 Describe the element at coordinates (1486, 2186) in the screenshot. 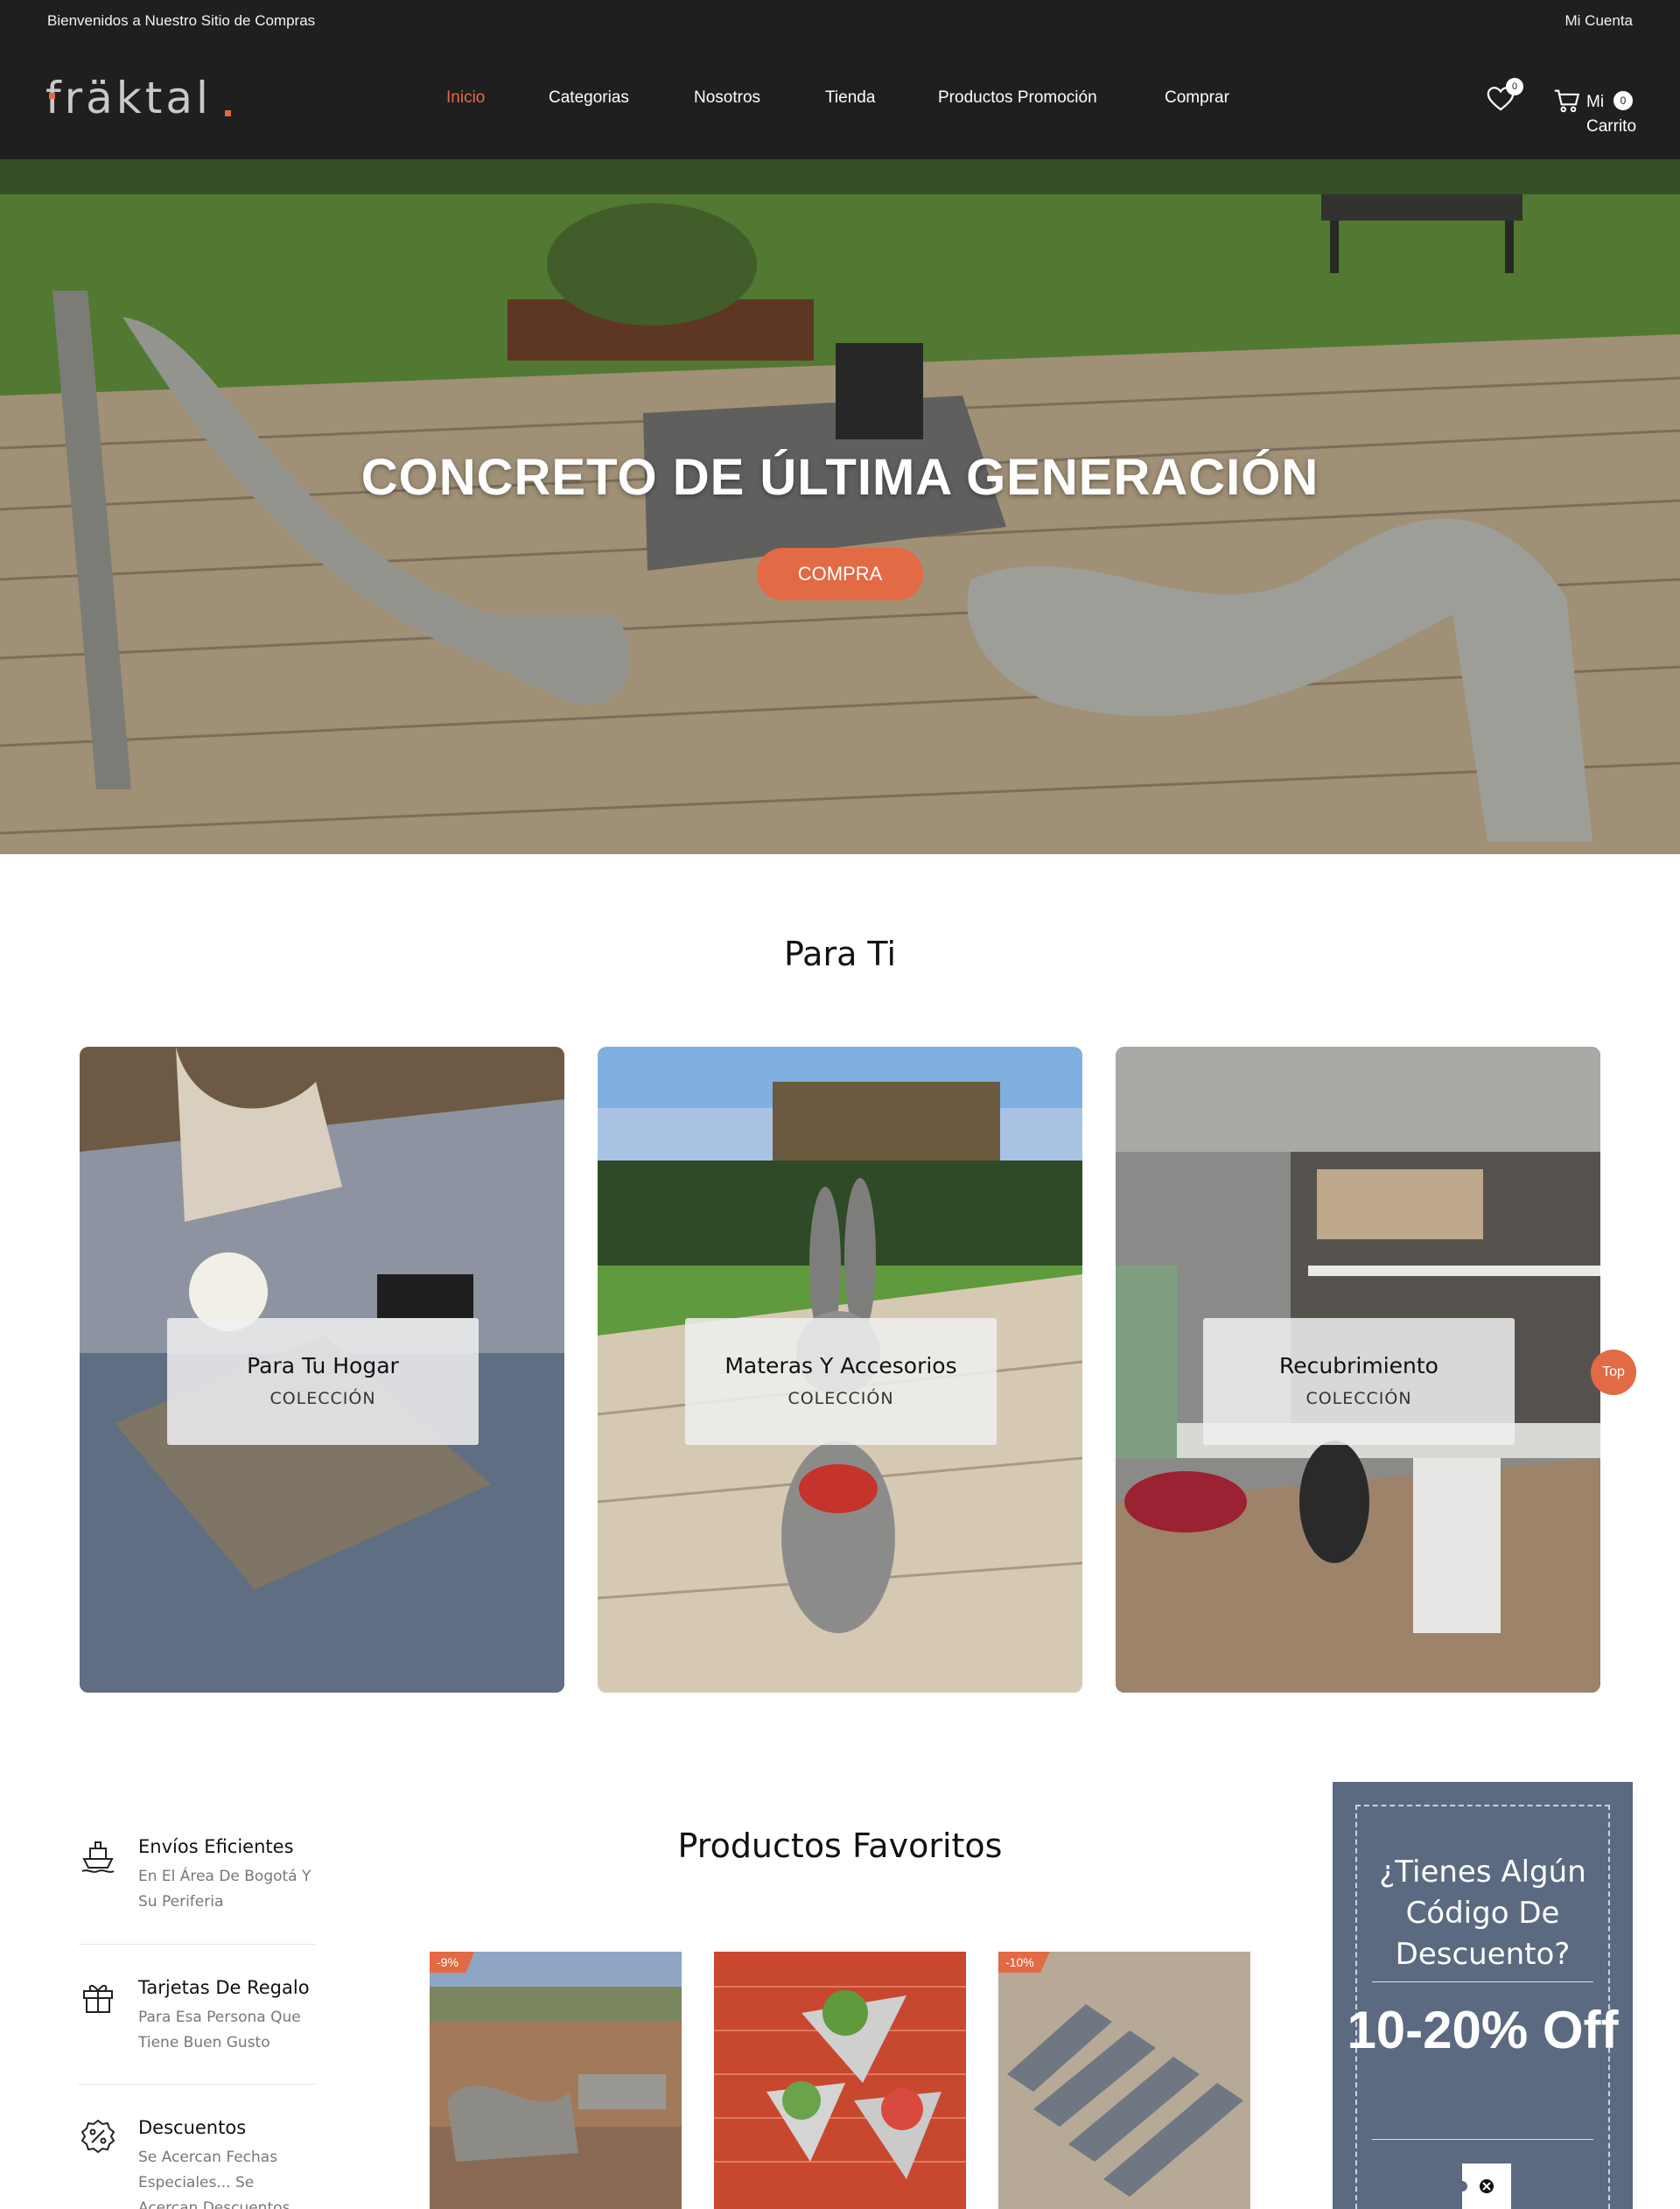

I see `coupon-icon` at that location.